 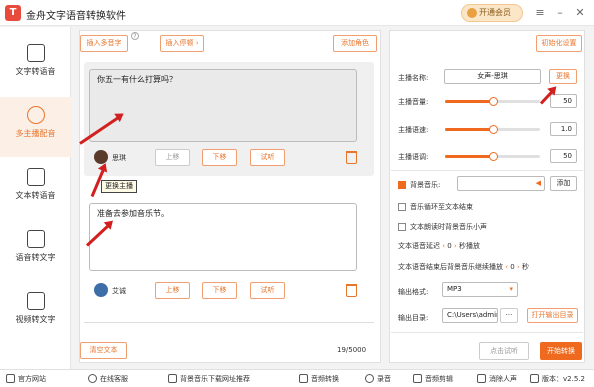 I want to click on sidebar-item-text-to-speech: 文字转语音, so click(x=35, y=65).